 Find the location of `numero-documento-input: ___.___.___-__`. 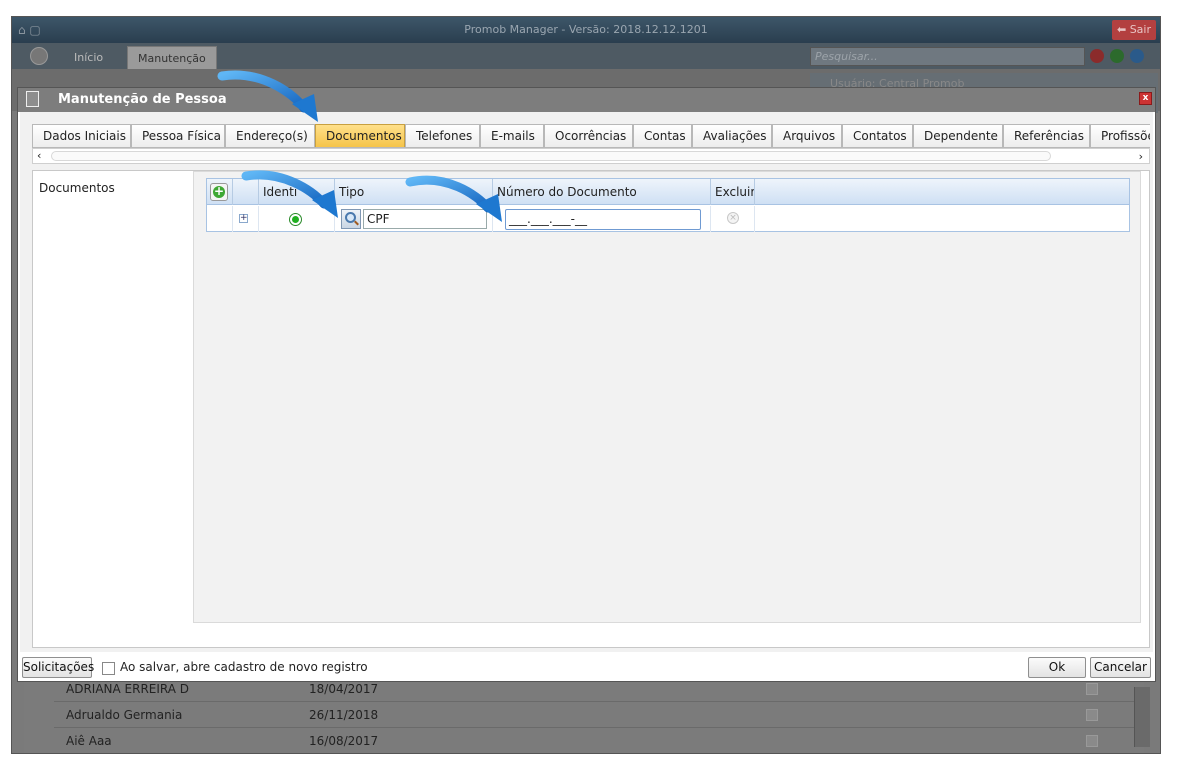

numero-documento-input: ___.___.___-__ is located at coordinates (603, 219).